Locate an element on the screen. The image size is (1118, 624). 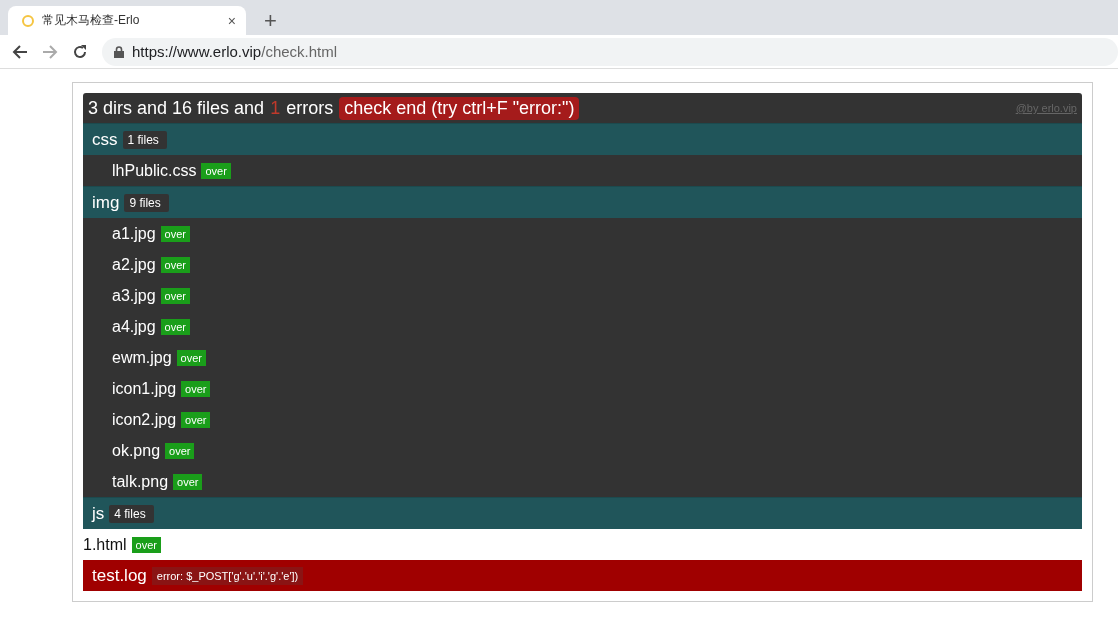
close-tab-button: × is located at coordinates (231, 20).